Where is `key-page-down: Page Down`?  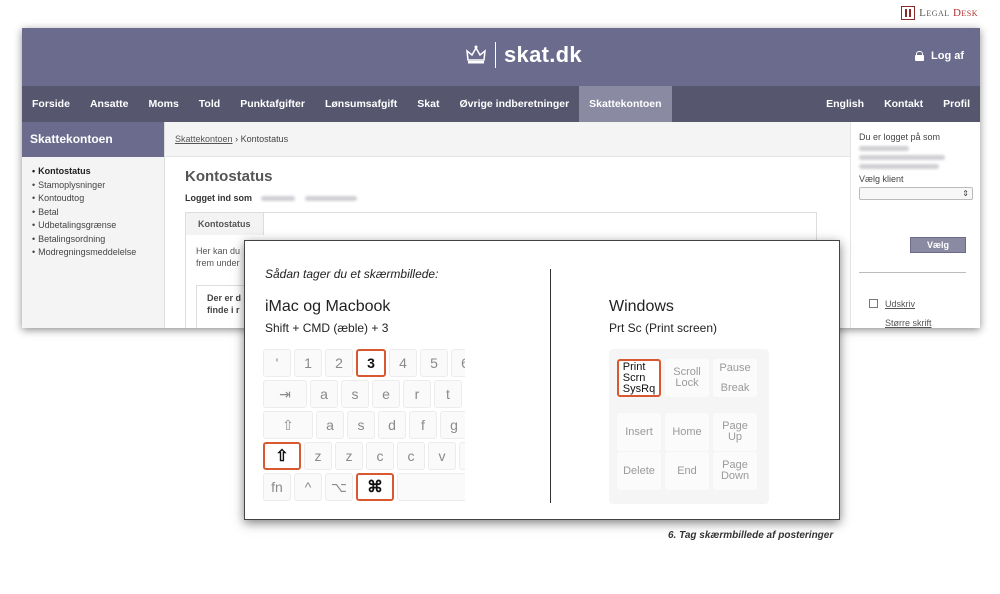 key-page-down: Page Down is located at coordinates (735, 471).